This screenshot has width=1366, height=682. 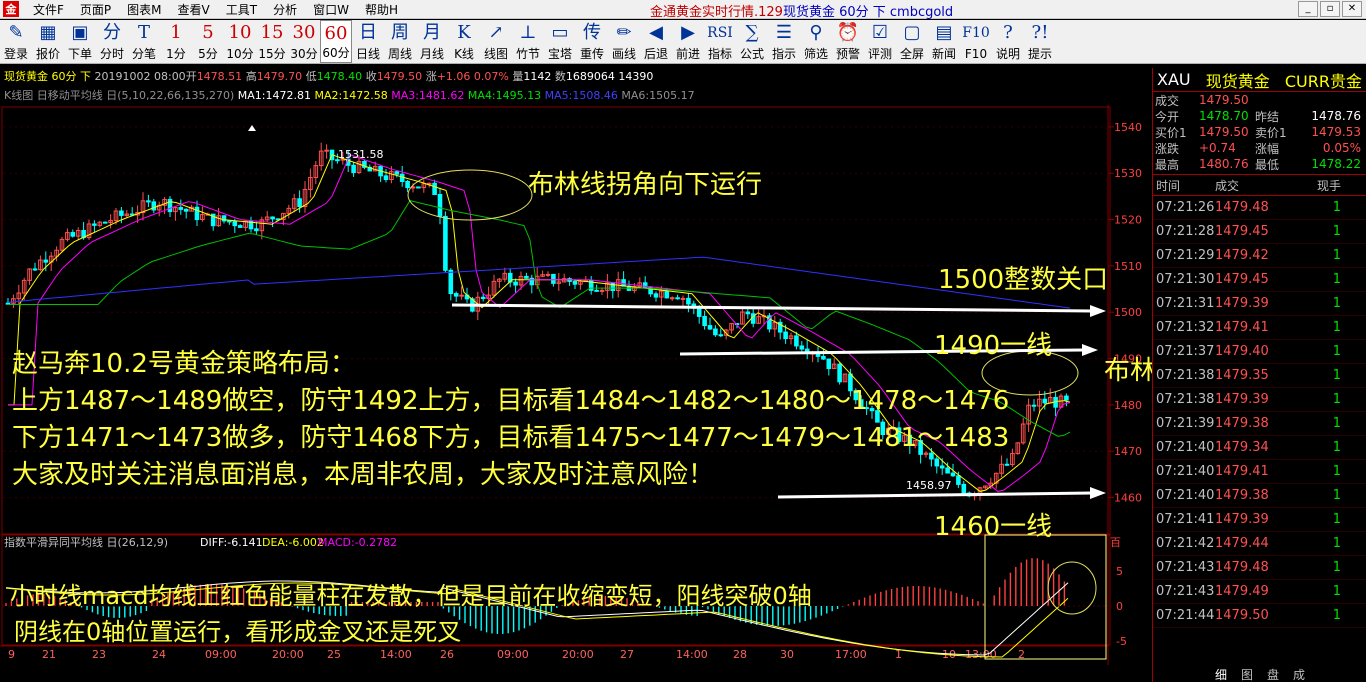 I want to click on toolbar-10min-button: 10 10分, so click(x=240, y=41).